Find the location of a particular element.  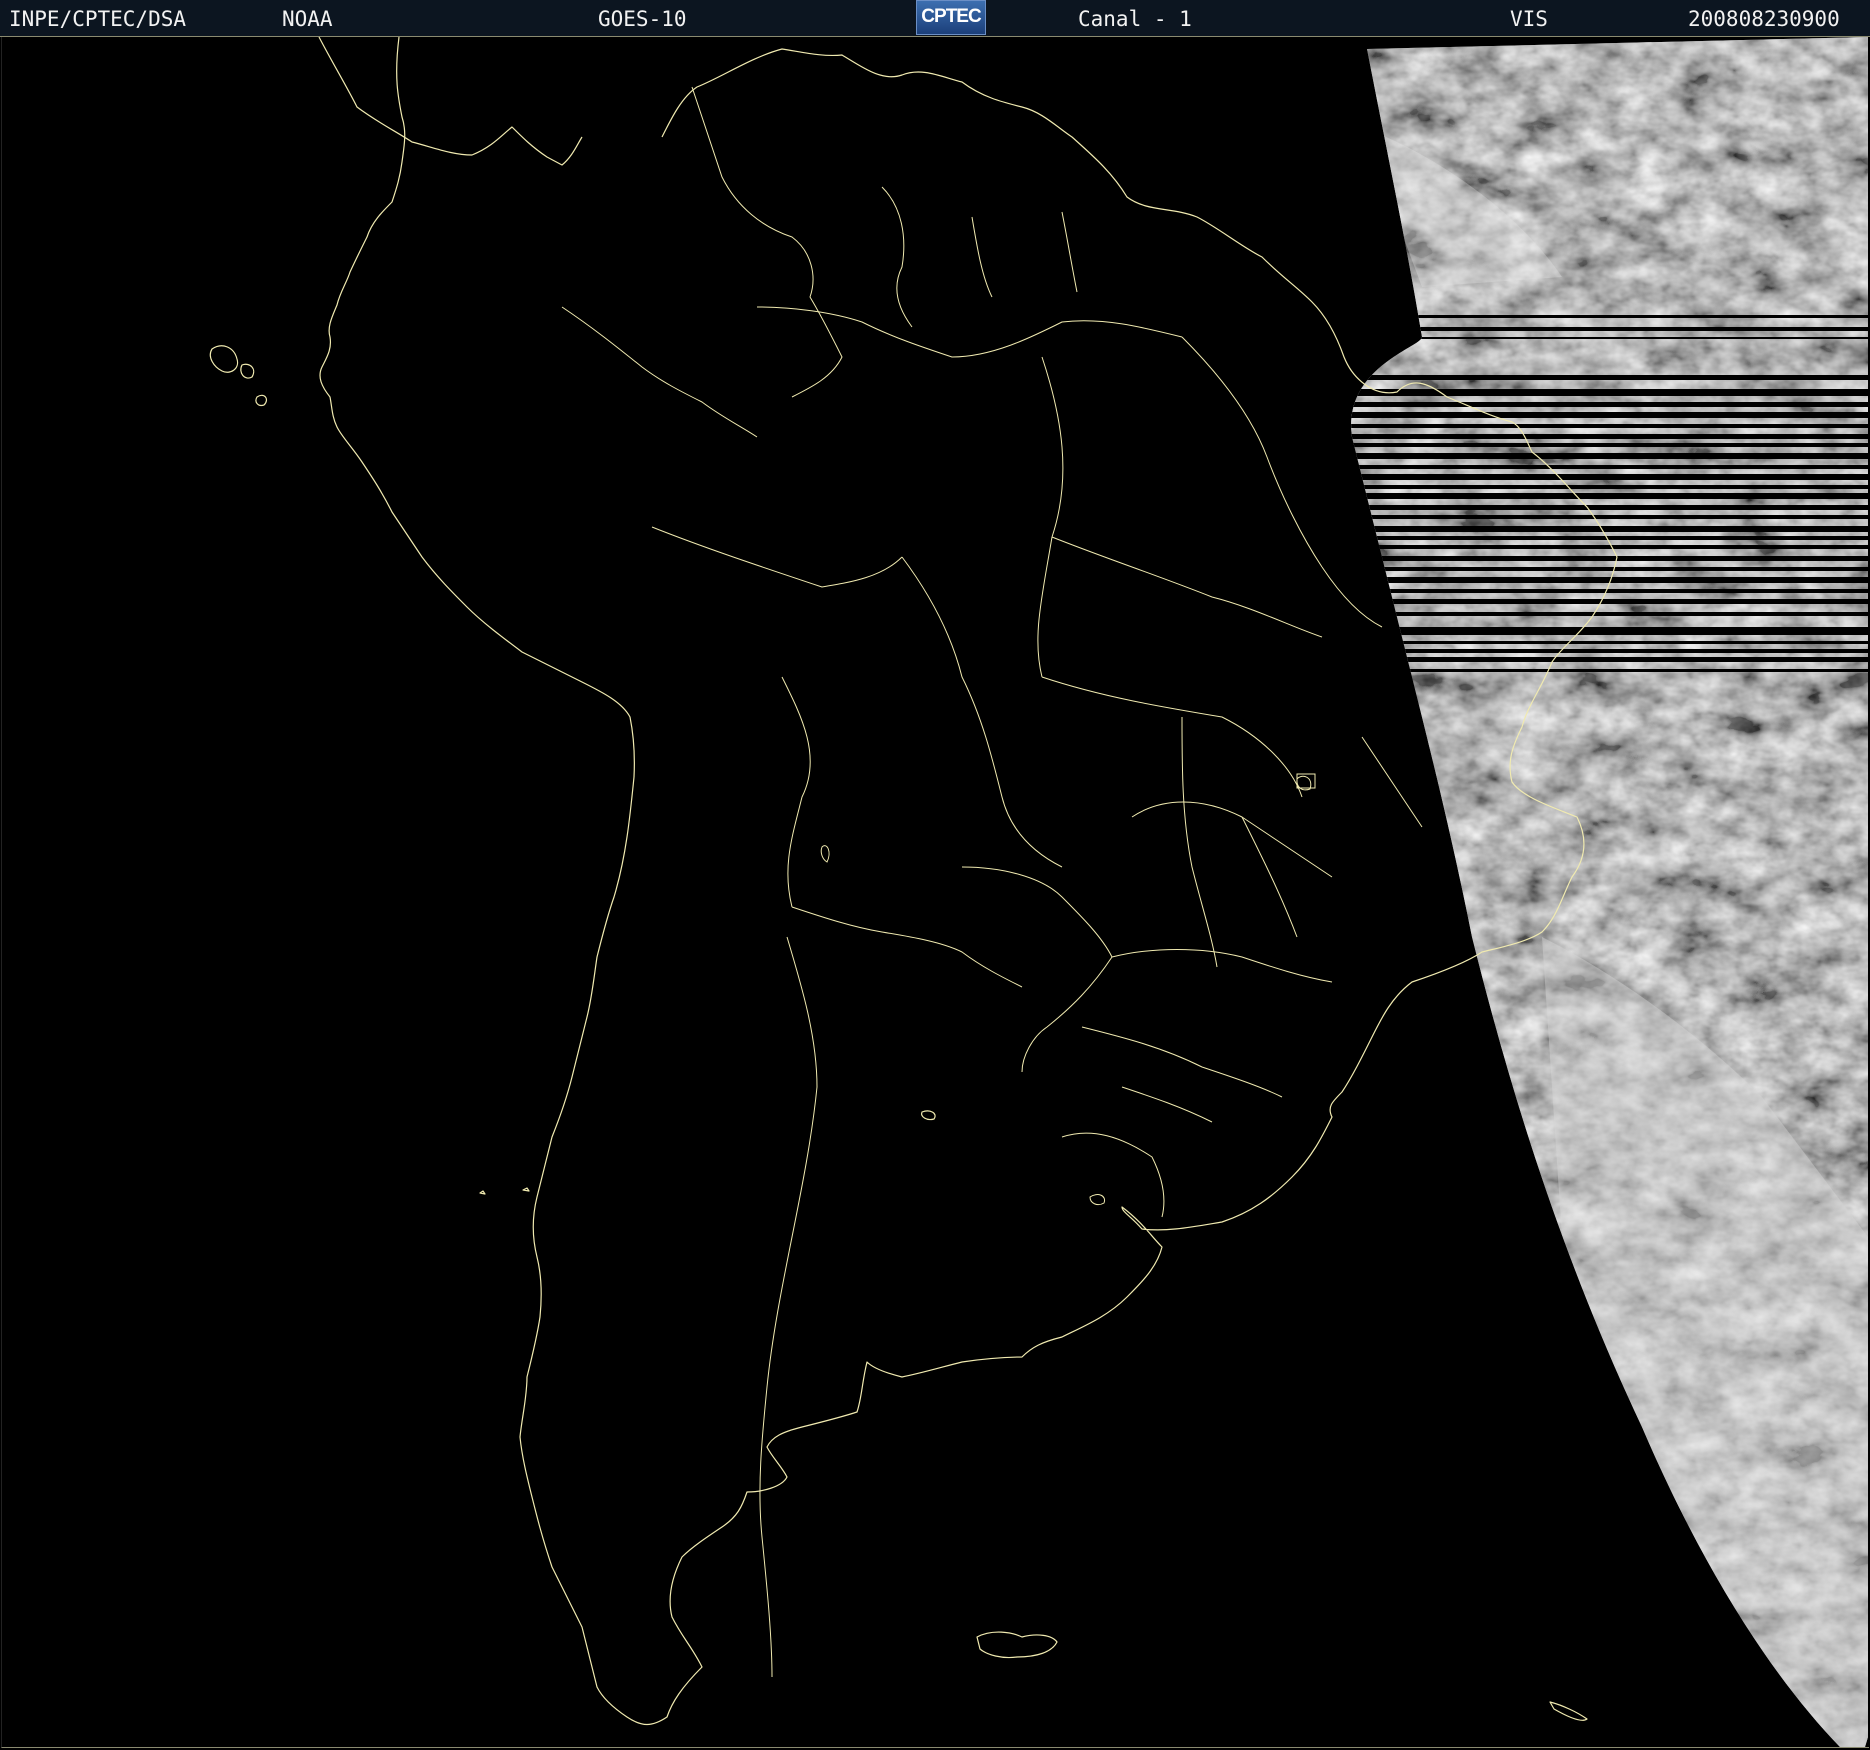

source-label: NOAA is located at coordinates (307, 19).